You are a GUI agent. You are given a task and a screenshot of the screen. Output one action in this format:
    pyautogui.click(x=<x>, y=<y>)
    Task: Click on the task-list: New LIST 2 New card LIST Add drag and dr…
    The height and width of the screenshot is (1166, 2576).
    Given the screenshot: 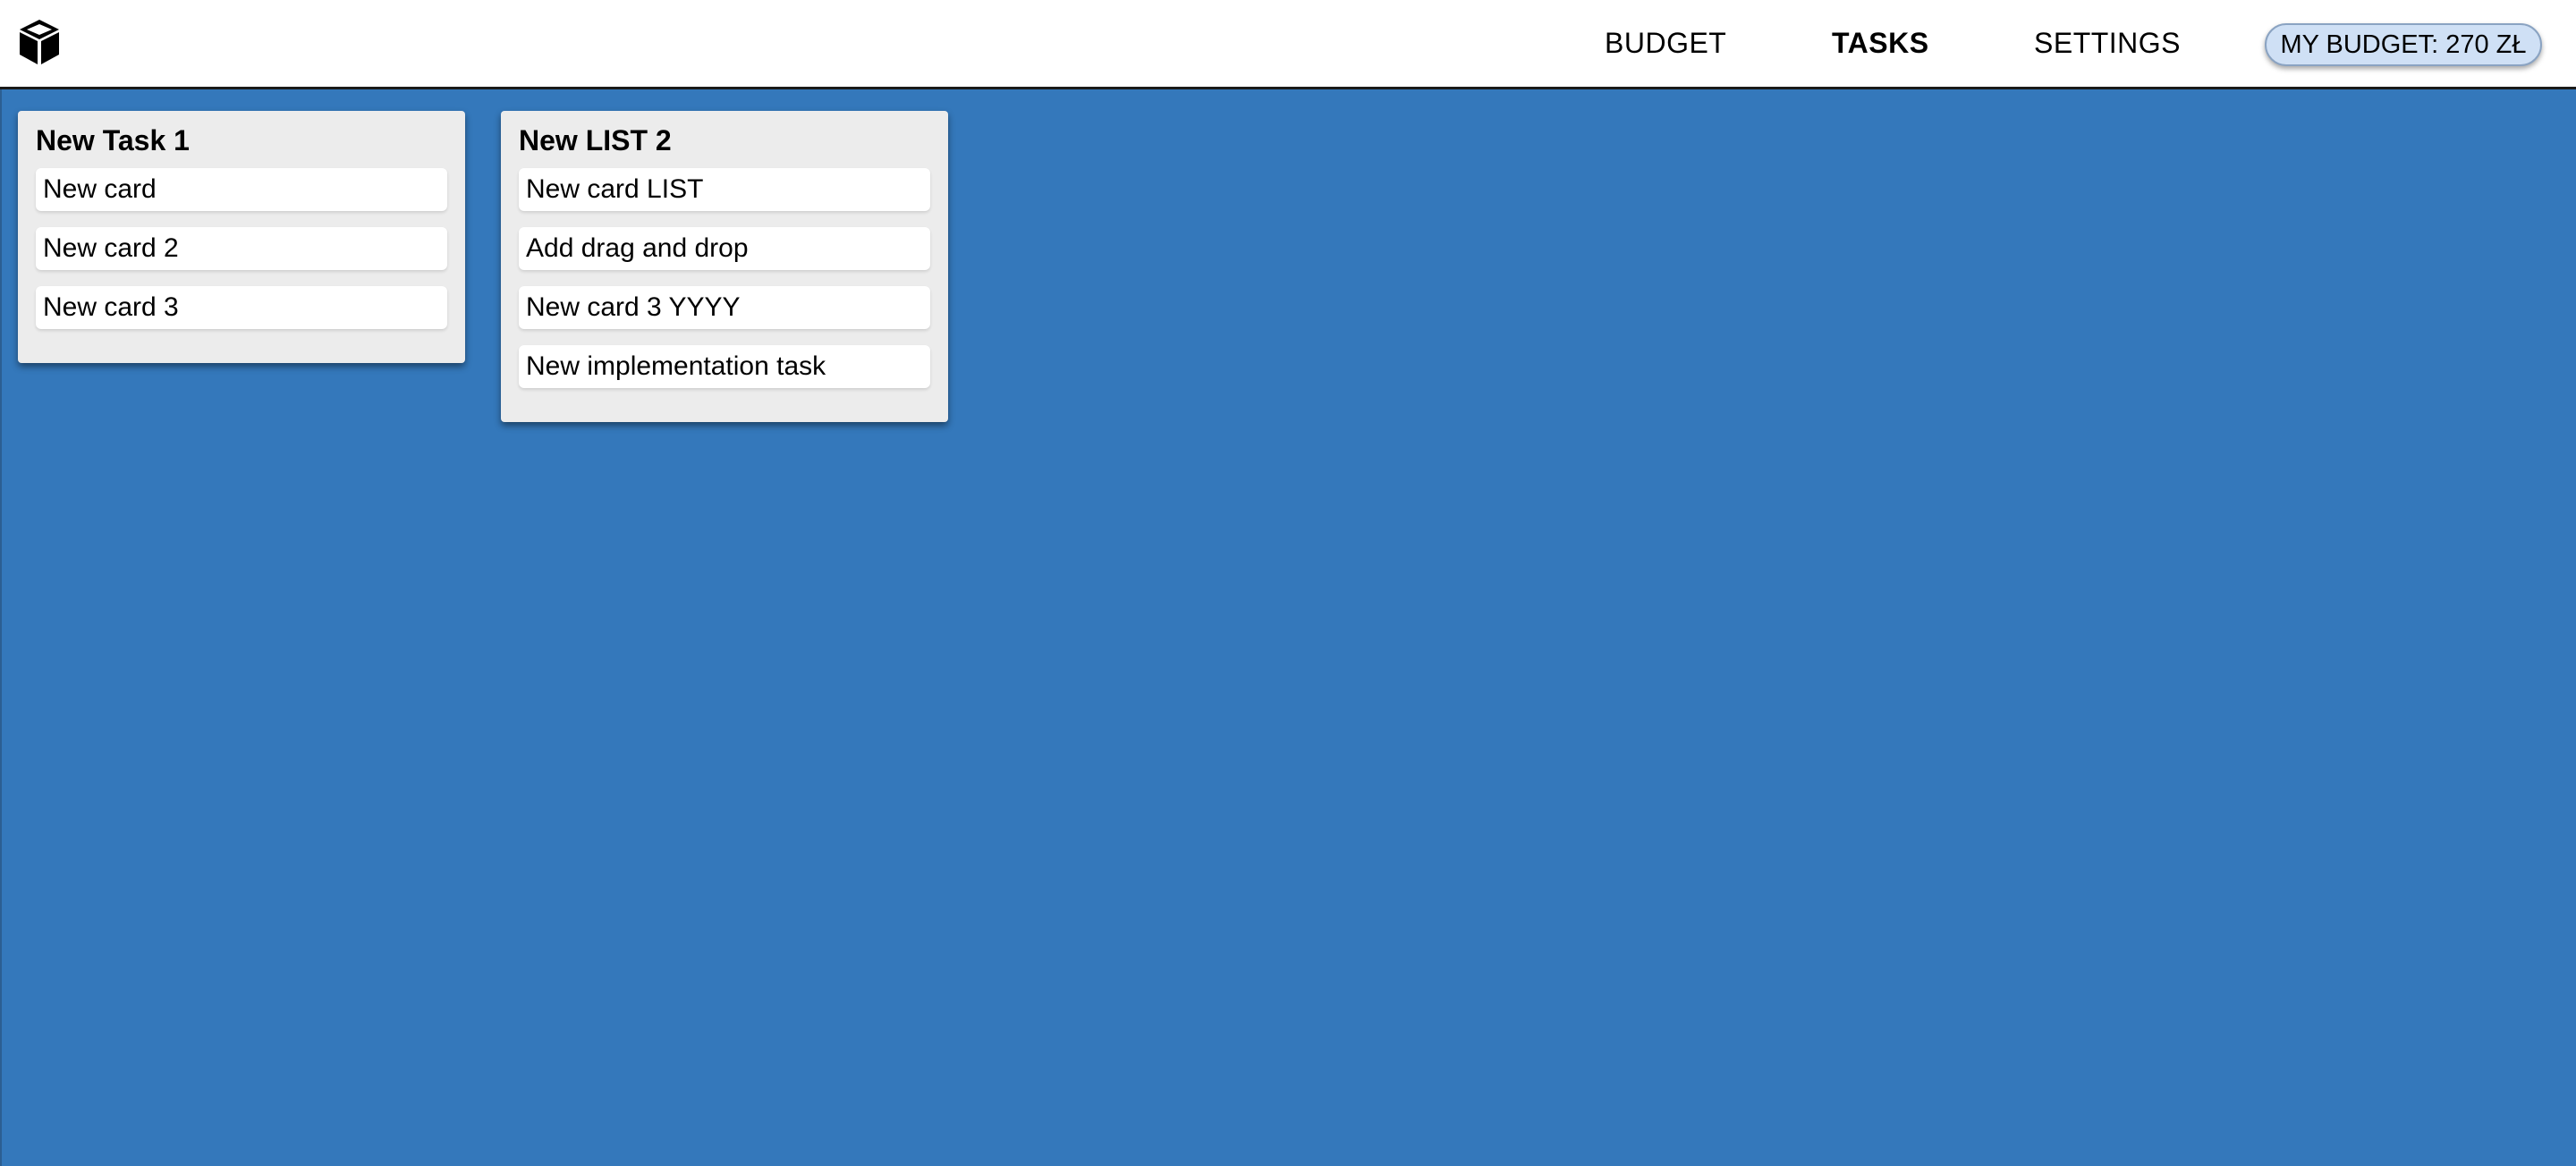 What is the action you would take?
    pyautogui.click(x=724, y=266)
    